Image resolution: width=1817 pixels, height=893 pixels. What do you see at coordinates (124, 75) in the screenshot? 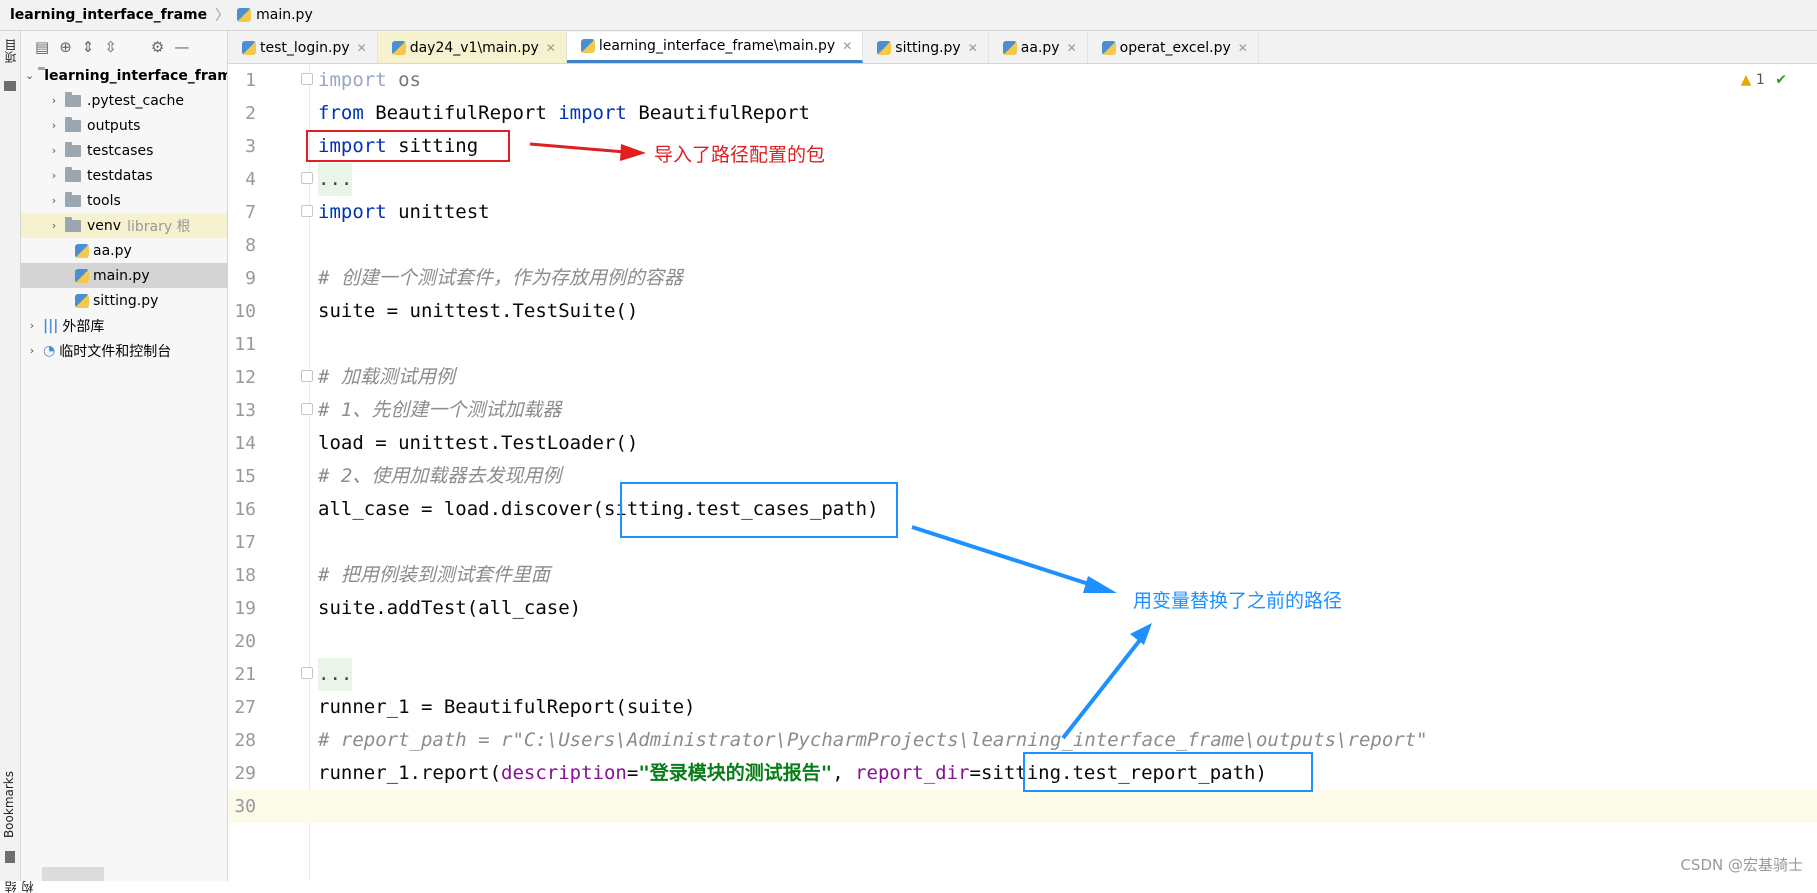
I see `tree-root: ⌄ learning_interface_frame` at bounding box center [124, 75].